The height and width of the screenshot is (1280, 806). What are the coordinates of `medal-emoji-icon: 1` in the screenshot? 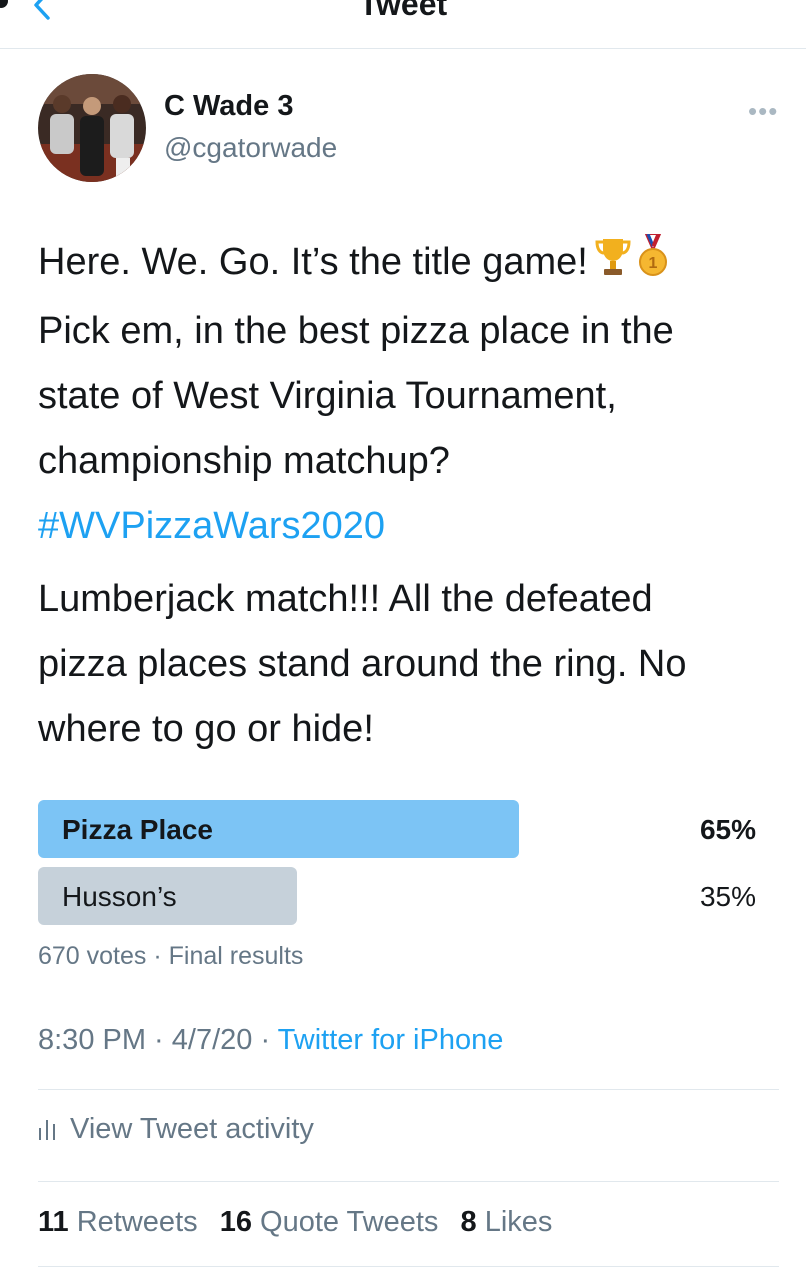 It's located at (653, 266).